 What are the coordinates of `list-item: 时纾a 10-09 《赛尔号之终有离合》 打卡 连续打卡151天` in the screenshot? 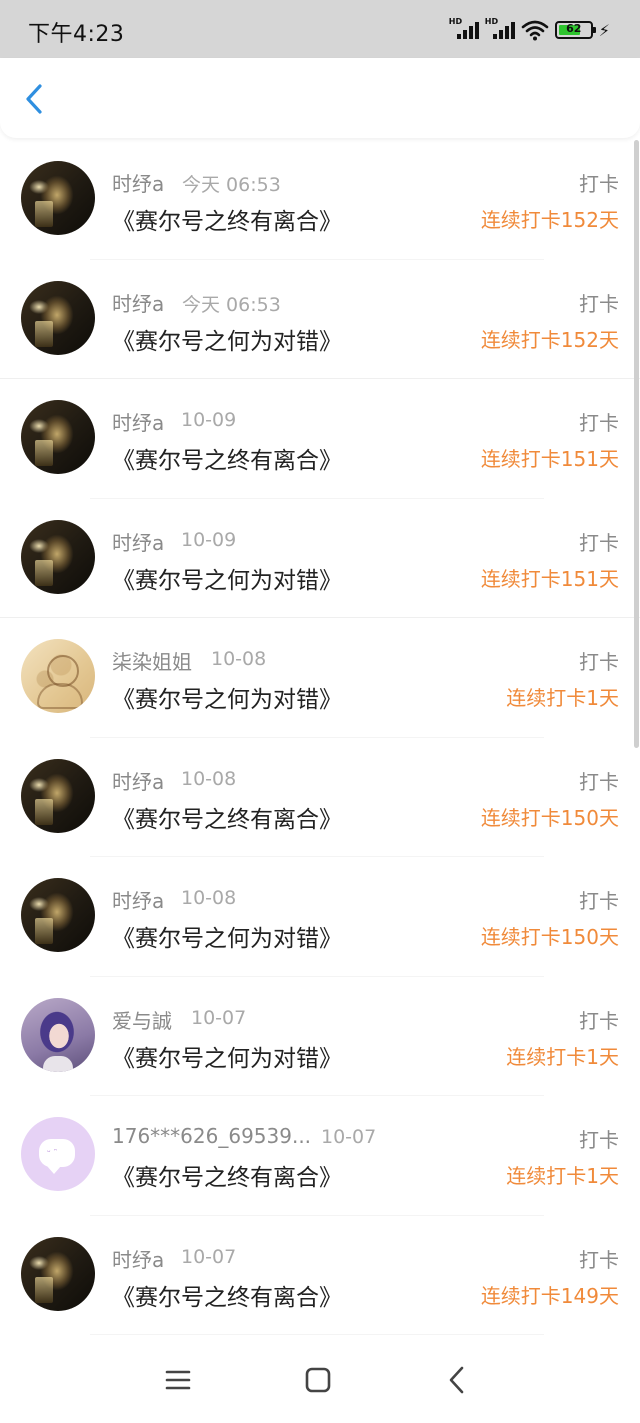 It's located at (320, 439).